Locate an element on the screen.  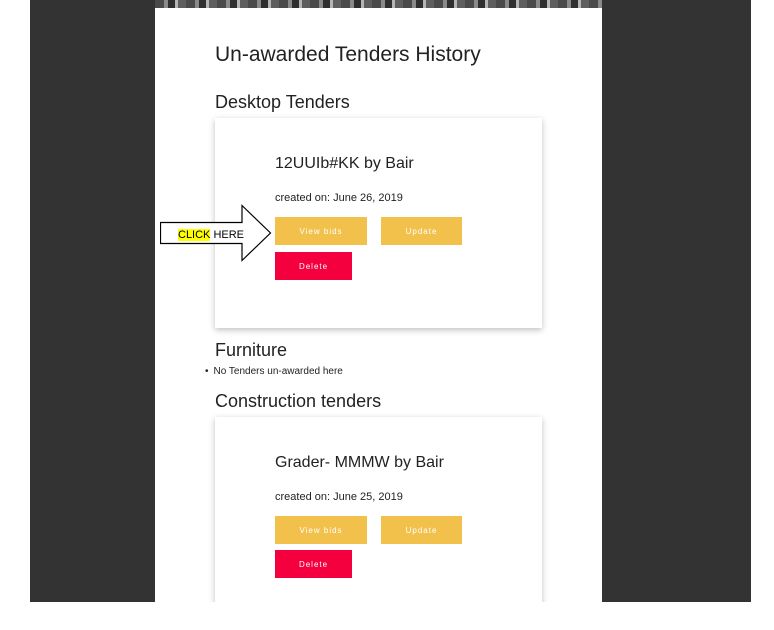
section-heading-furniture: Furniture is located at coordinates (251, 350).